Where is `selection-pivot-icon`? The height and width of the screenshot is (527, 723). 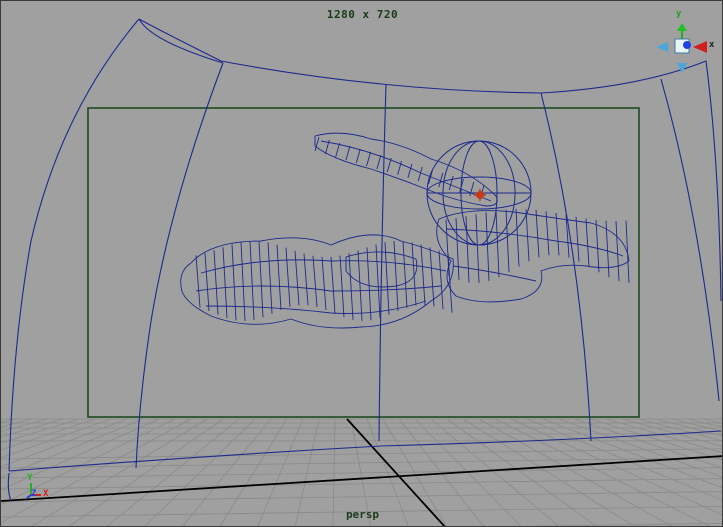
selection-pivot-icon is located at coordinates (480, 195).